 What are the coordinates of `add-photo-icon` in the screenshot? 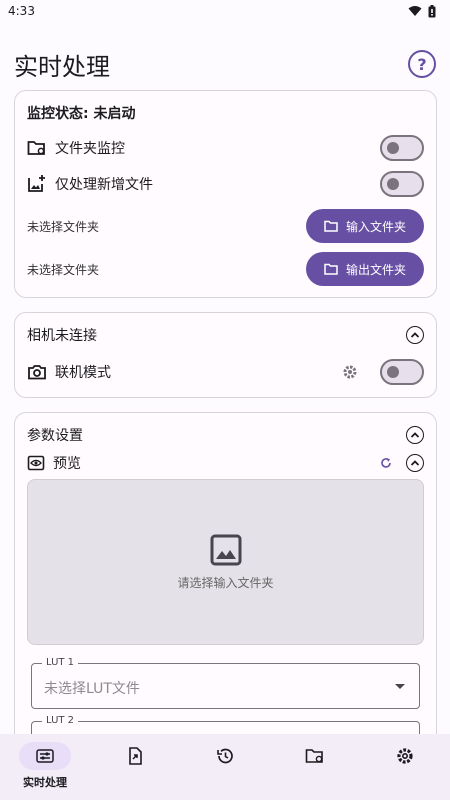 It's located at (36, 183).